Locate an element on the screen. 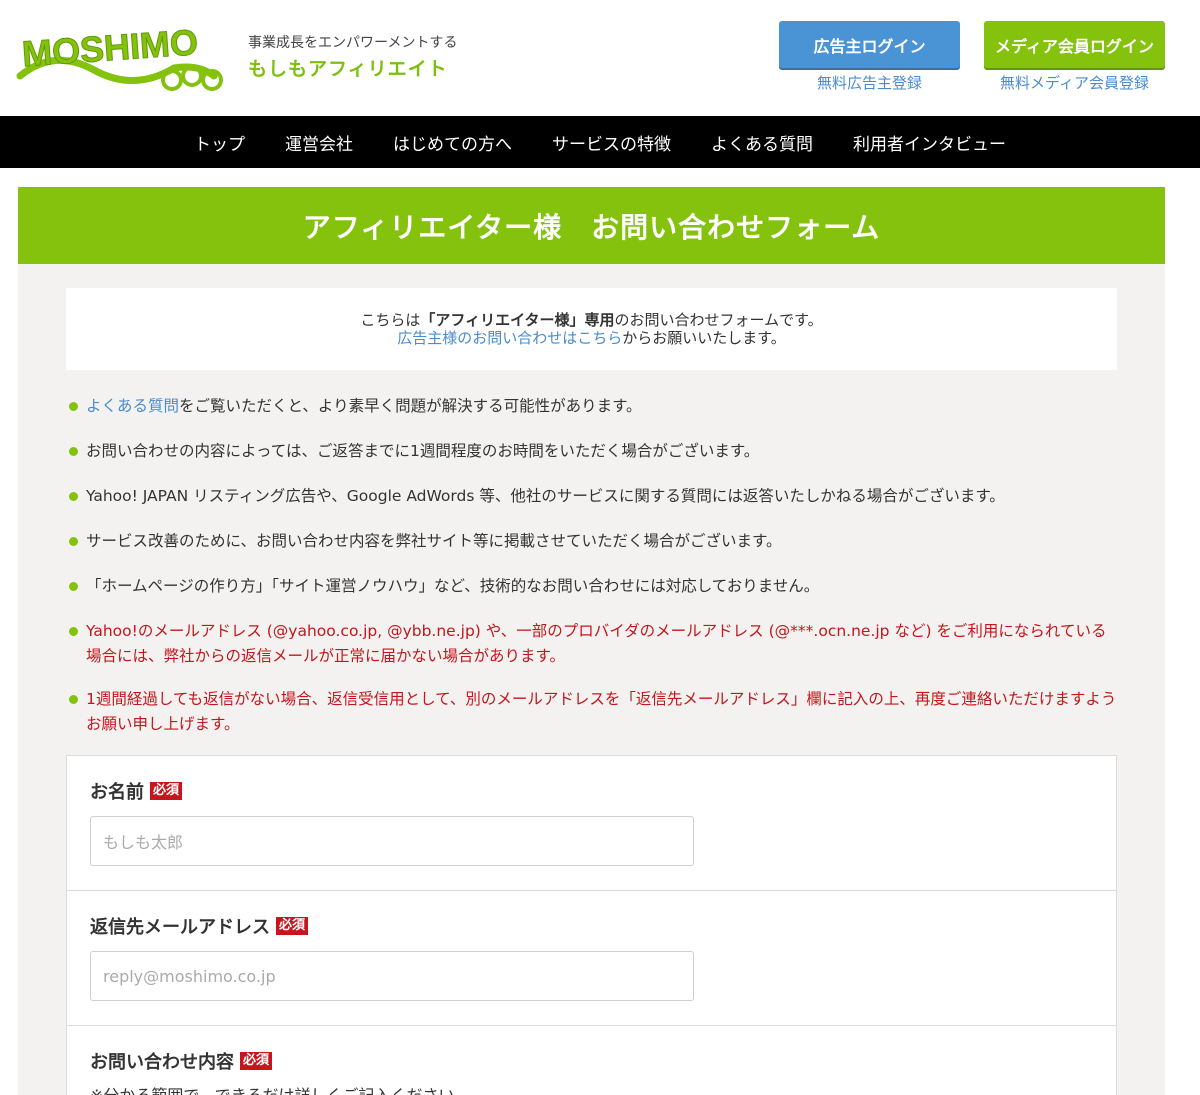  inquiry-field-group: お問い合わせ内容 必須 ※分かる範囲で、できるだけ詳しくご記入ください is located at coordinates (591, 1060).